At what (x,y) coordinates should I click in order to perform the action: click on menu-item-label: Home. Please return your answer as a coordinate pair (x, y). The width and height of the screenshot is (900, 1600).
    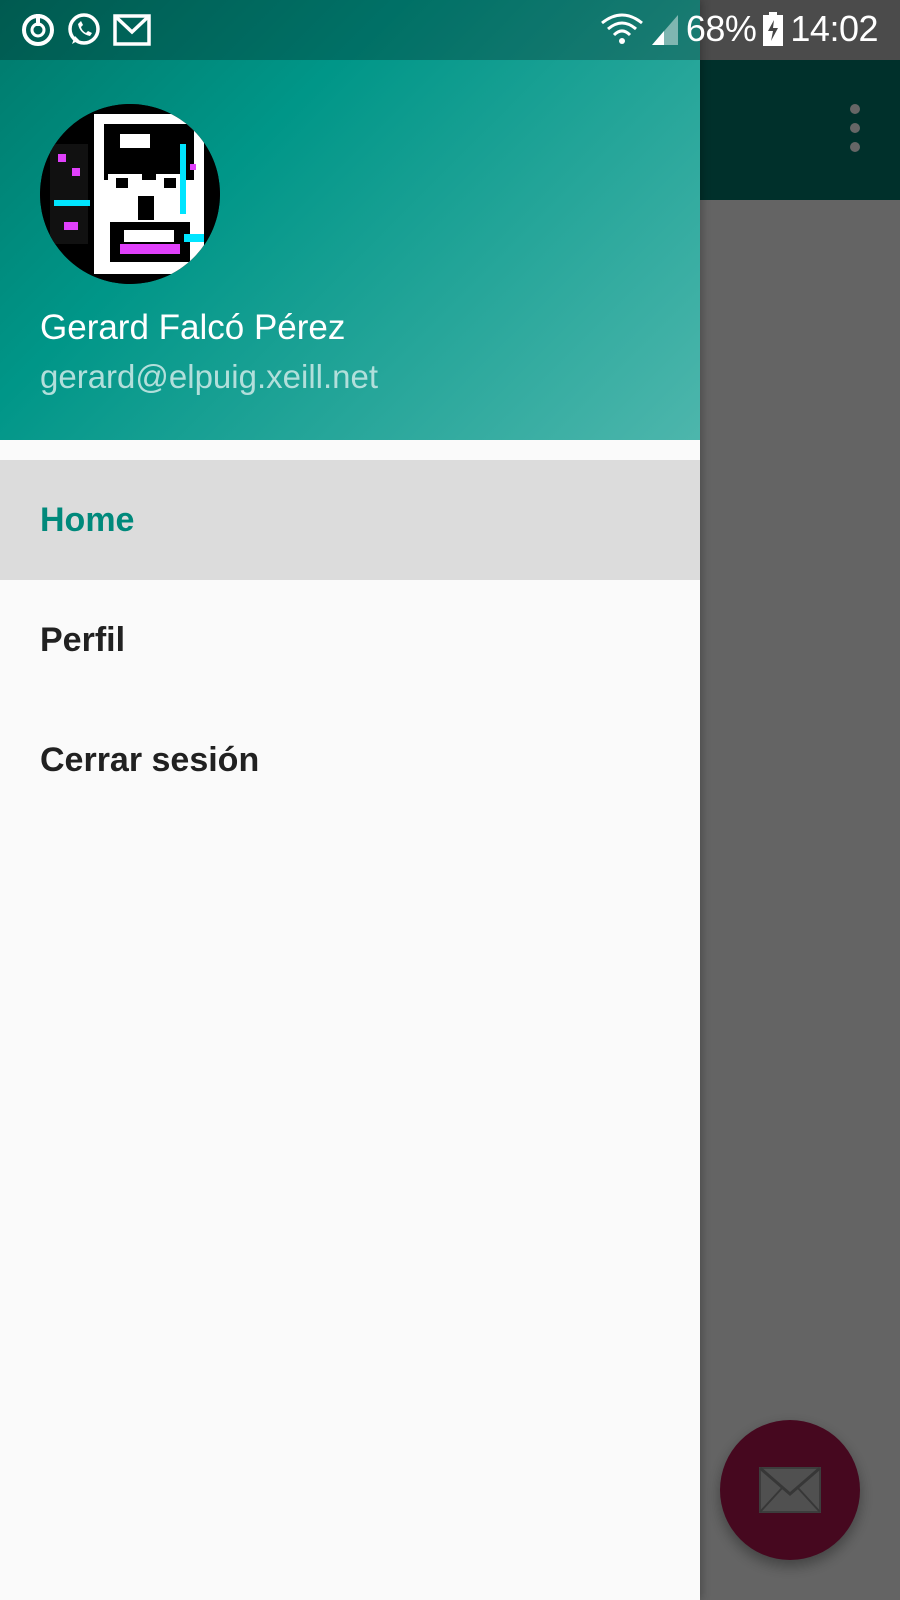
    Looking at the image, I should click on (87, 519).